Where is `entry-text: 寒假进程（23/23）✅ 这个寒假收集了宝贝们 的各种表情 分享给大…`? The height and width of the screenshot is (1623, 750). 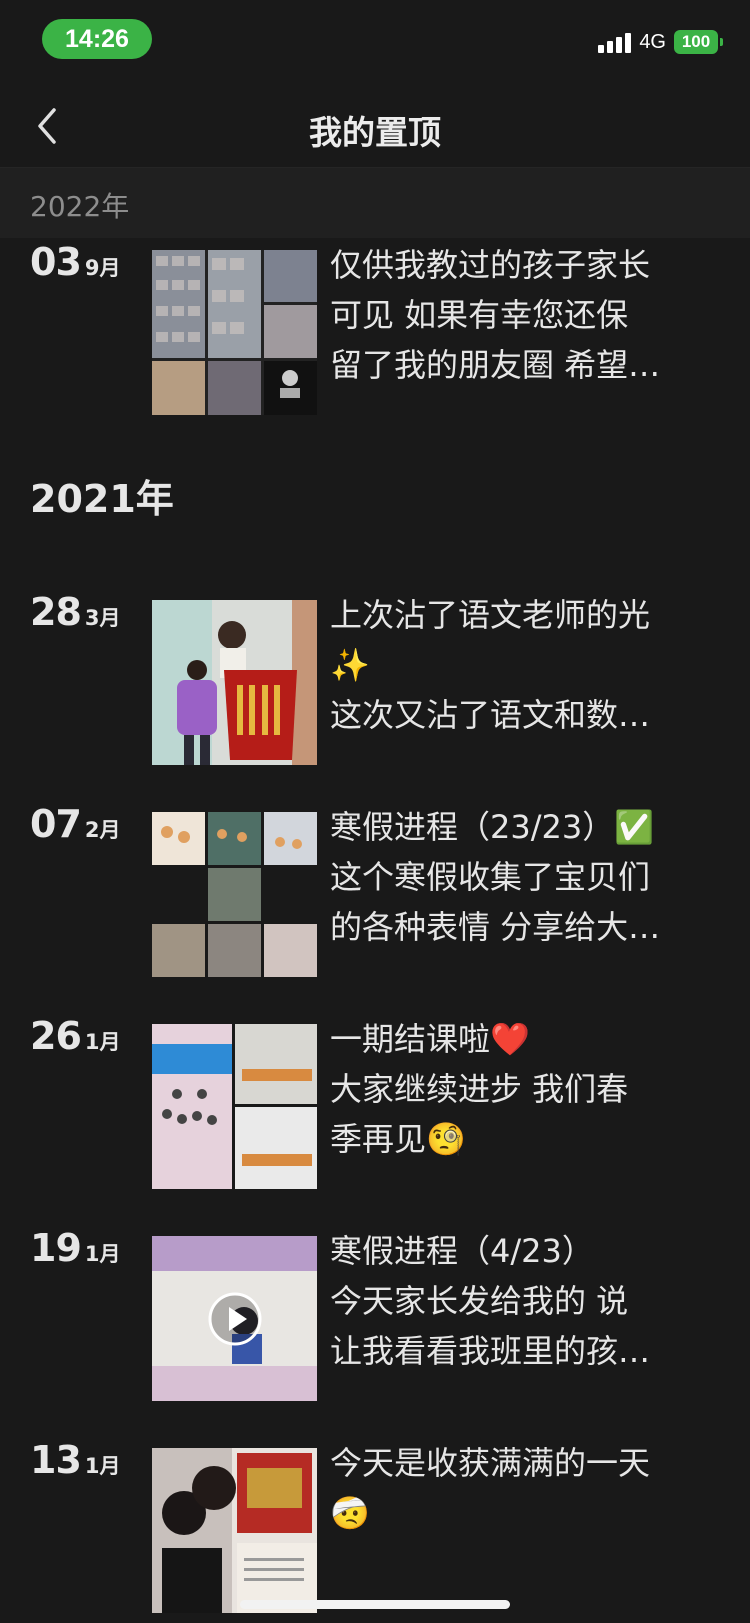 entry-text: 寒假进程（23/23）✅ 这个寒假收集了宝贝们 的各种表情 分享给大… is located at coordinates (520, 877).